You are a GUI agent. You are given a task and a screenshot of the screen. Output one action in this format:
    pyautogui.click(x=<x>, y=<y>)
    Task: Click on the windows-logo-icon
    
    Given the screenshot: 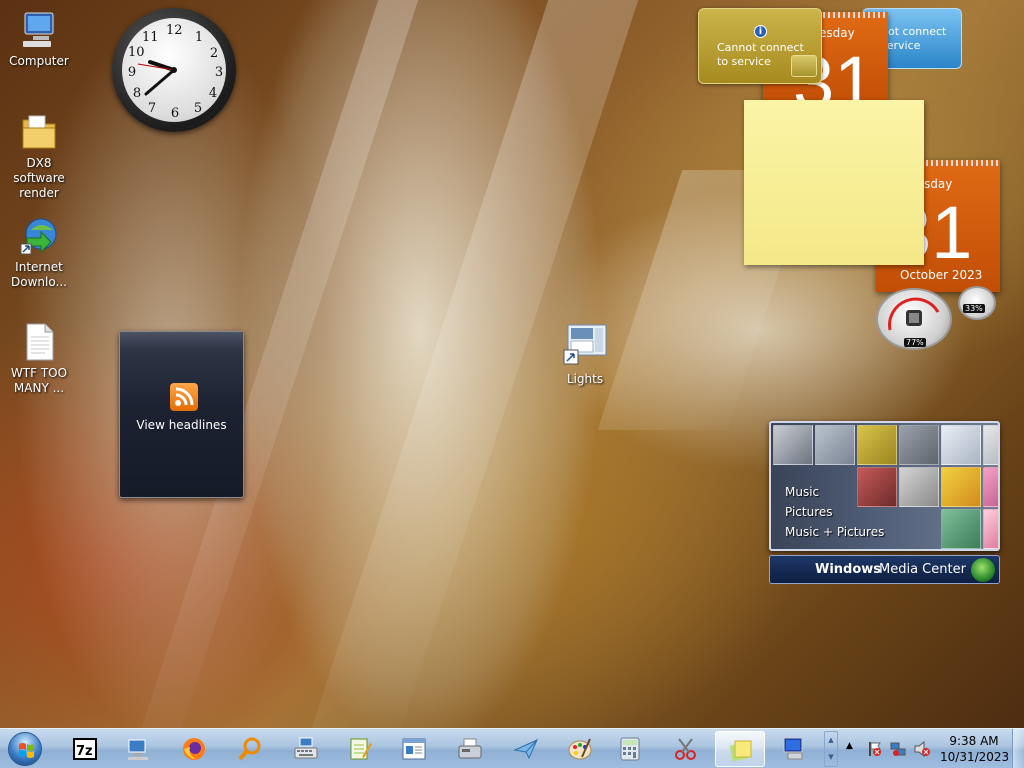 What is the action you would take?
    pyautogui.click(x=983, y=570)
    